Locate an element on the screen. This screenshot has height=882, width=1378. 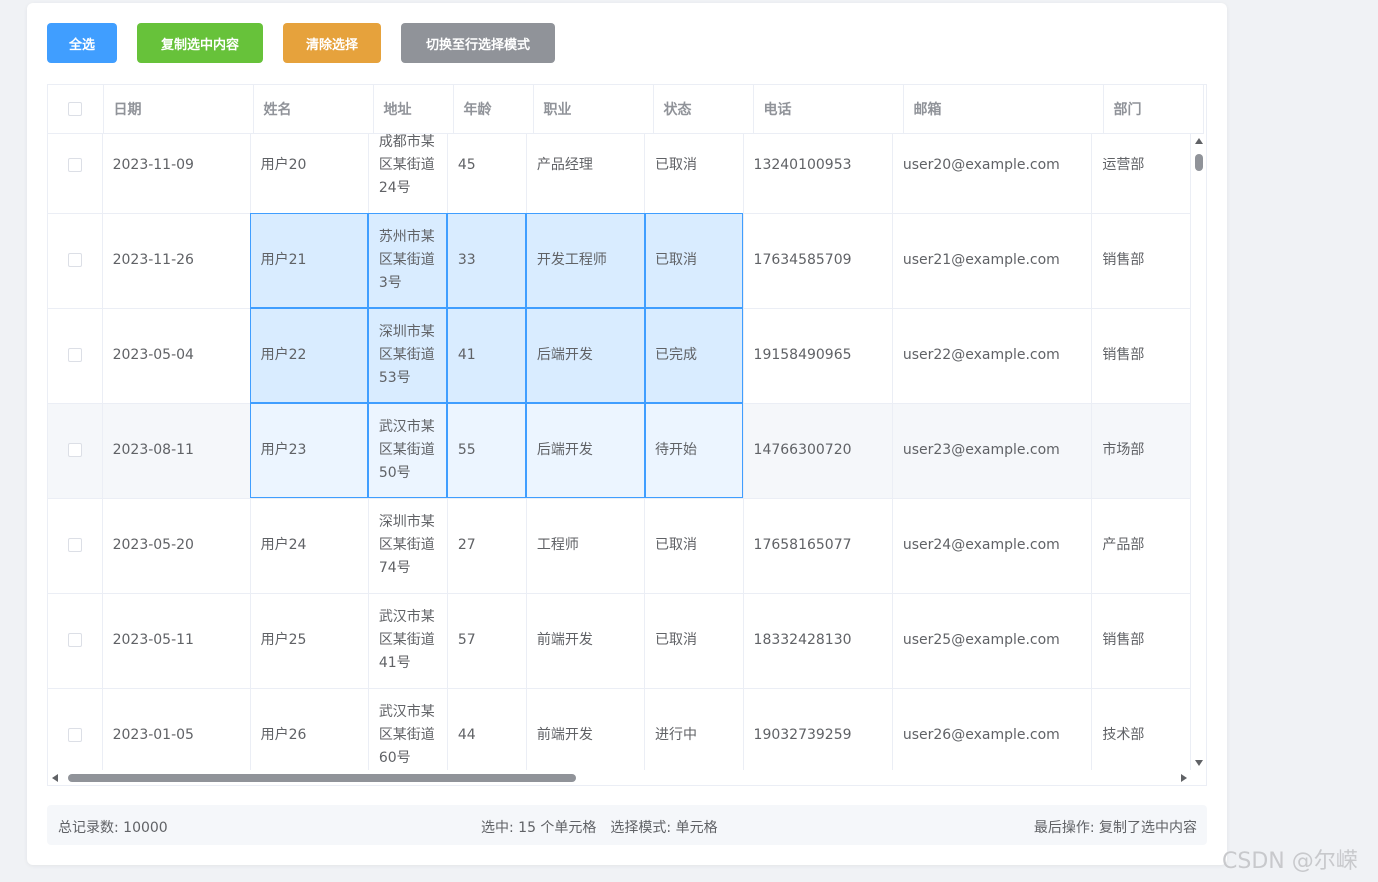
cell-name: 用户25 is located at coordinates (309, 641).